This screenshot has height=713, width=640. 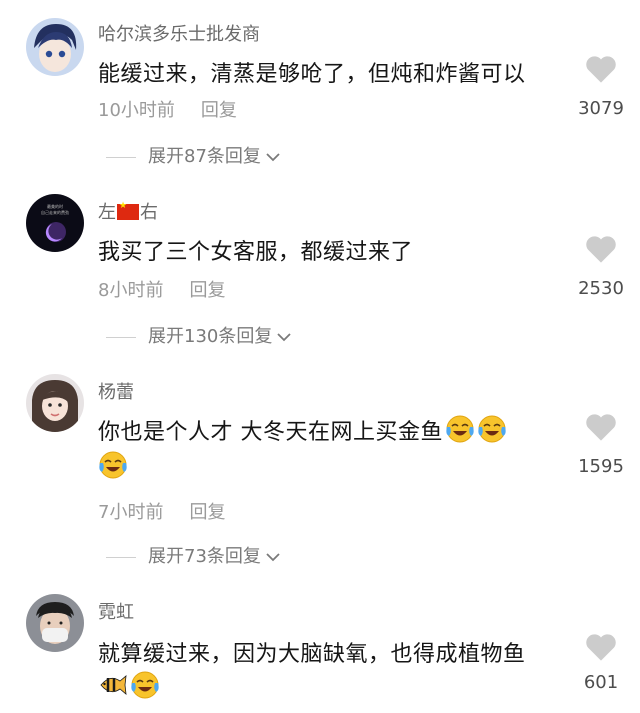 What do you see at coordinates (601, 108) in the screenshot?
I see `like-count: 3079` at bounding box center [601, 108].